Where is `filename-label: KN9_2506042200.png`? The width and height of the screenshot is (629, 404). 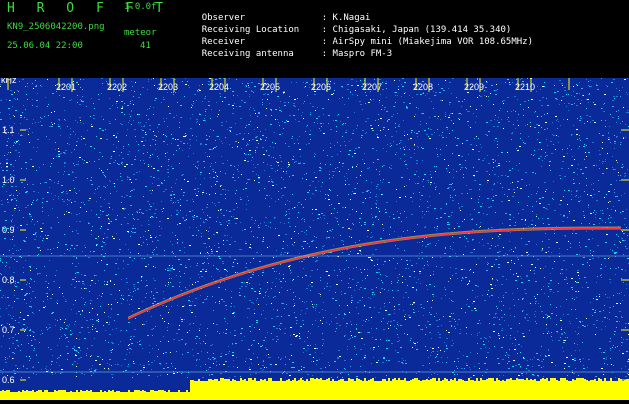
filename-label: KN9_2506042200.png is located at coordinates (56, 27).